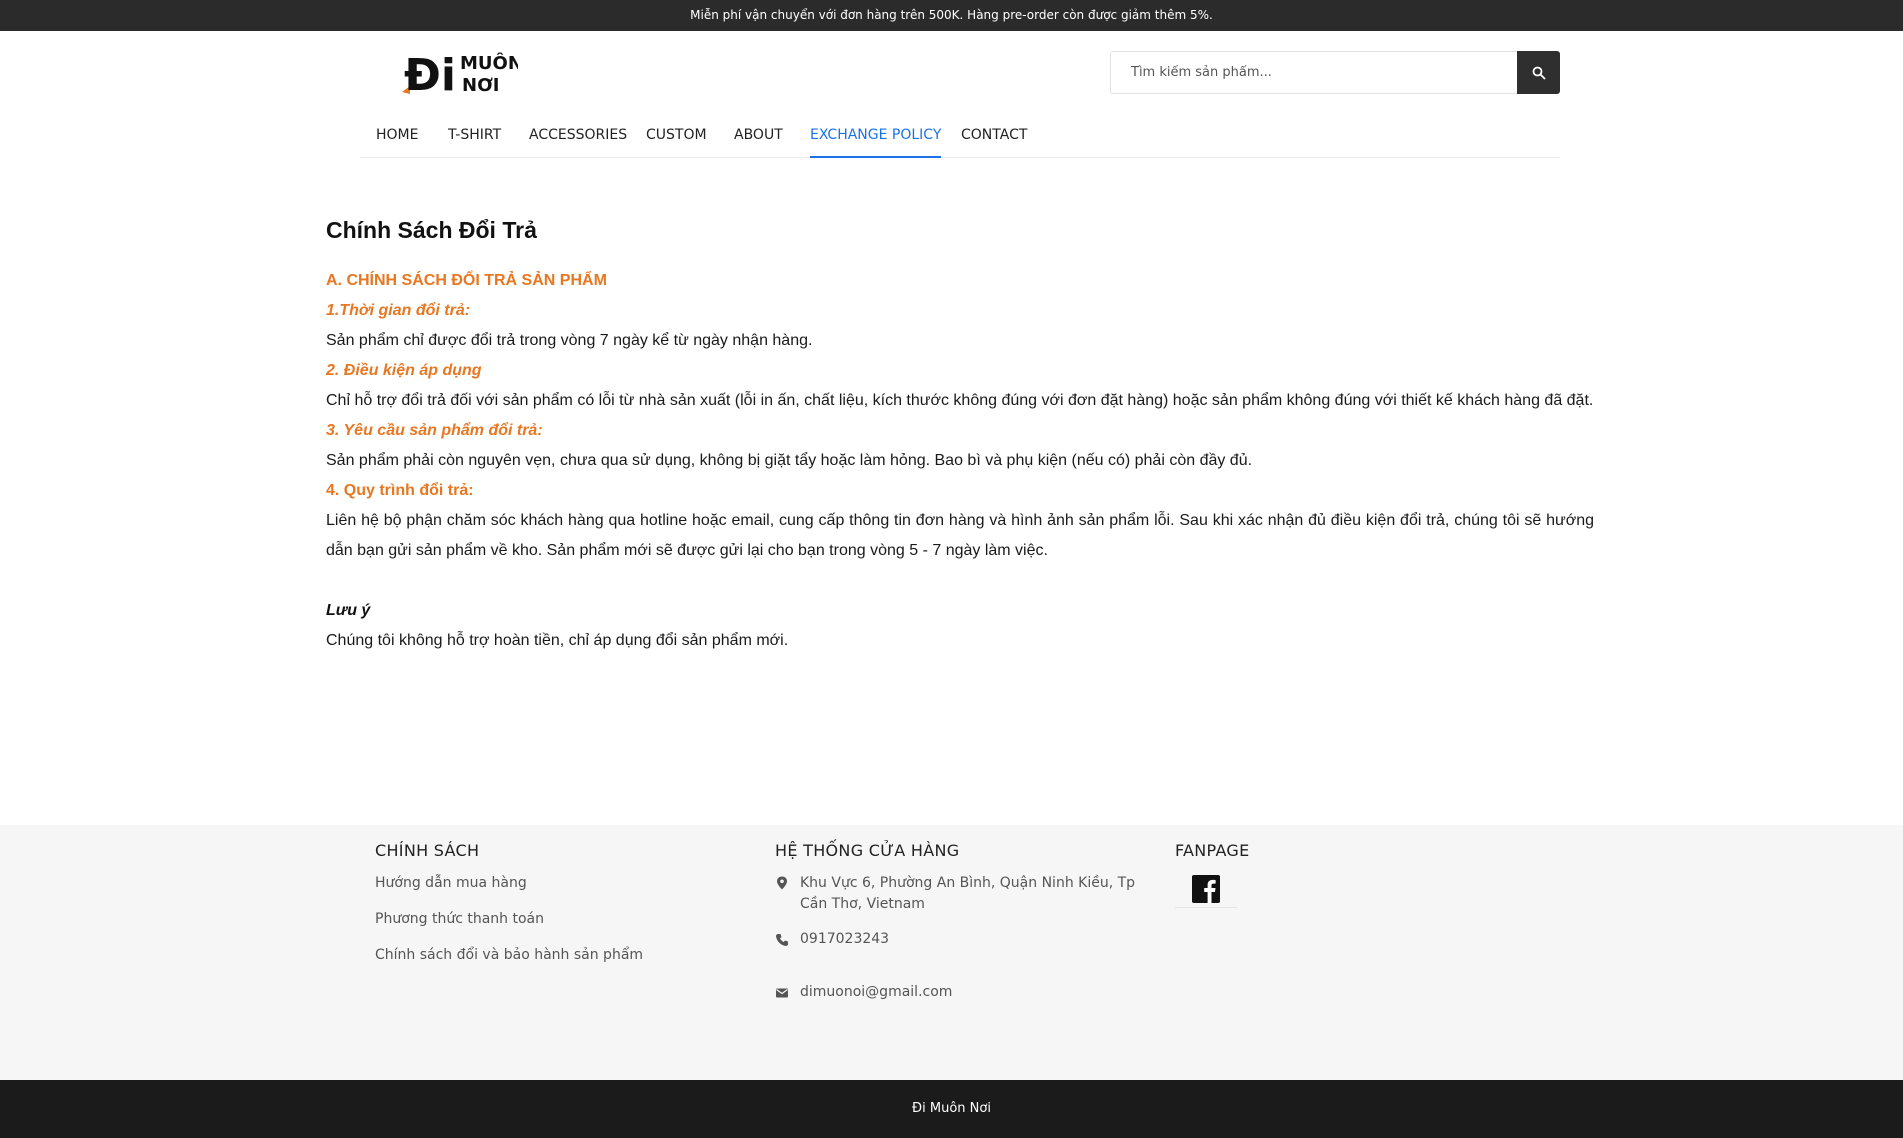 This screenshot has width=1903, height=1138. I want to click on section-heading: A. CHÍNH SÁCH ĐỔI TRẢ SẢN PHẨM, so click(466, 280).